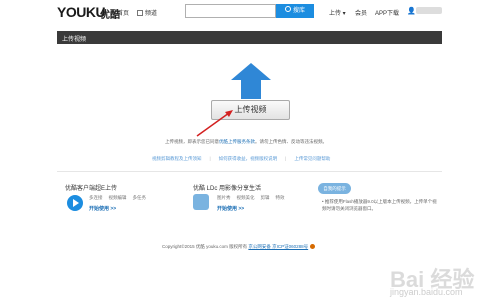  What do you see at coordinates (192, 141) in the screenshot?
I see `agreement-prefix: 上传视频，即表示您已同意` at bounding box center [192, 141].